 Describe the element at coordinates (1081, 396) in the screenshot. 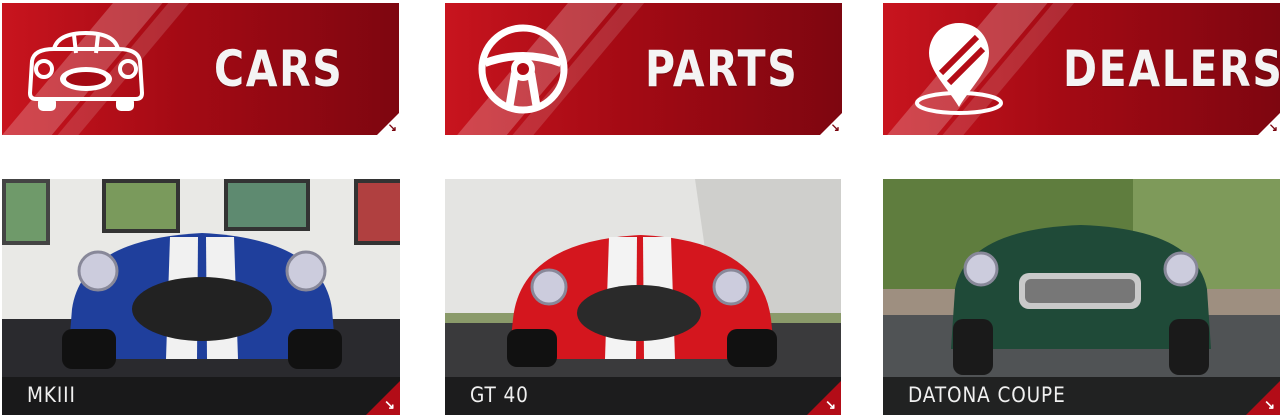

I see `card-caption: DATONA COUPE` at that location.